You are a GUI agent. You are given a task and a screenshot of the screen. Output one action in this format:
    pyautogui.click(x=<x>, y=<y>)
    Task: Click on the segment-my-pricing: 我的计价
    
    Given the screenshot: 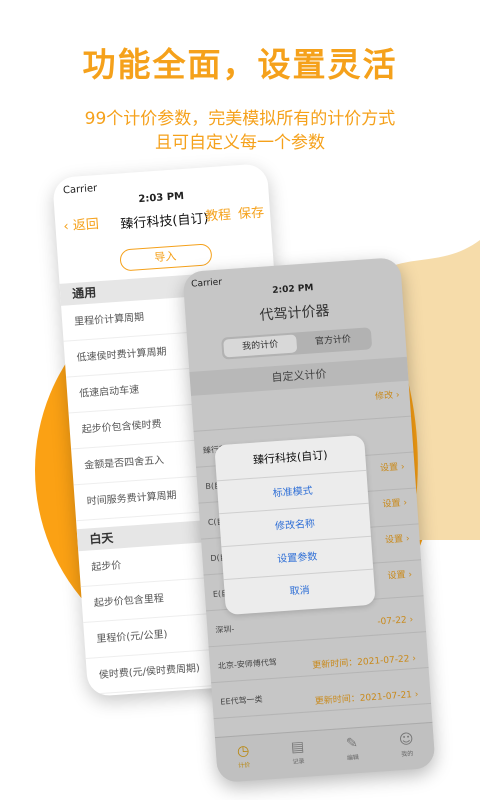 What is the action you would take?
    pyautogui.click(x=260, y=346)
    